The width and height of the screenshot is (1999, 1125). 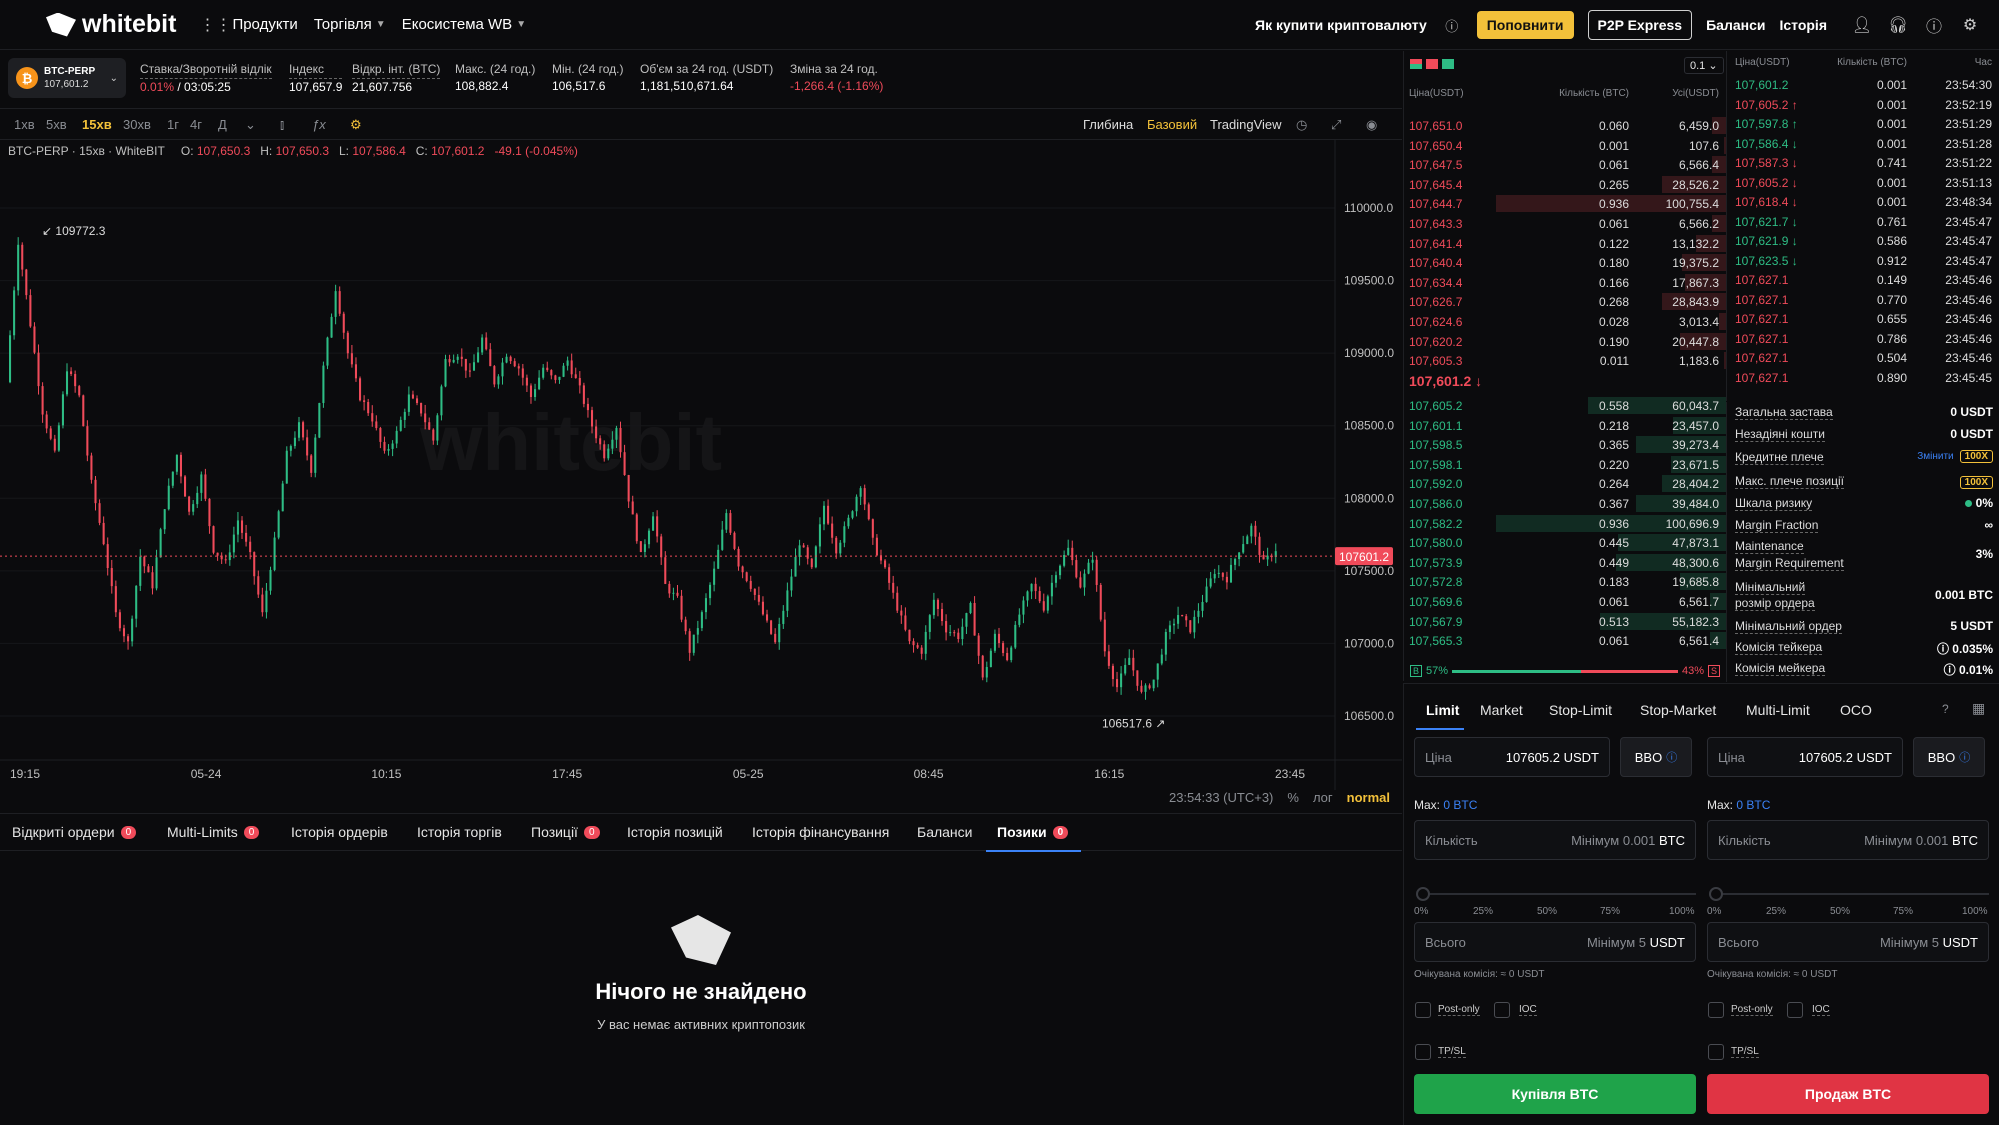 What do you see at coordinates (67, 78) in the screenshot?
I see `pair-selector: ₿ BTC-PERP 107,601.2 ⌄` at bounding box center [67, 78].